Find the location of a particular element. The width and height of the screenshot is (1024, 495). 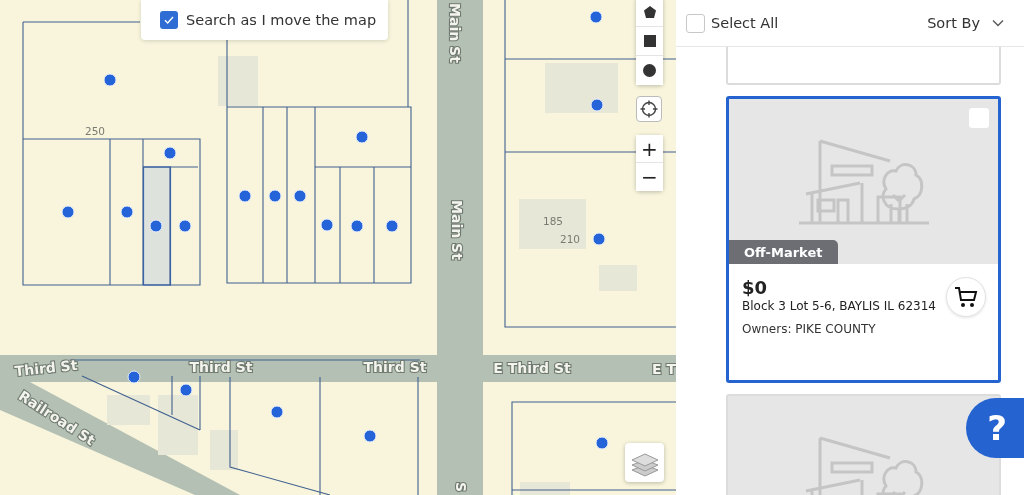

street-label: E Third St is located at coordinates (532, 368).